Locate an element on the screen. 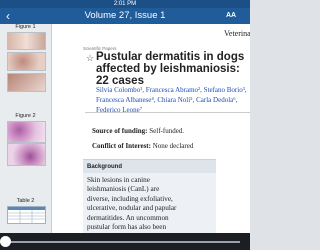 This screenshot has height=250, width=320. sidebar-item-figure-2-label: Figure 2 is located at coordinates (25, 116).